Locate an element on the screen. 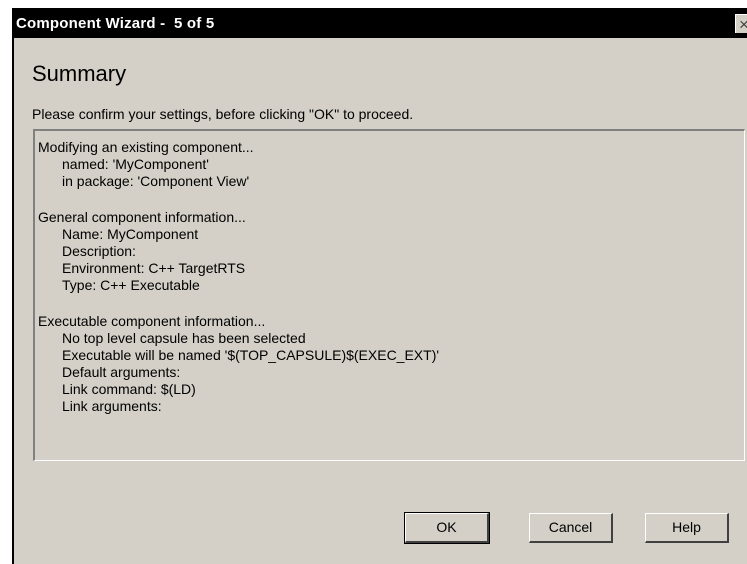 This screenshot has height=564, width=747. summary-line: in package: 'Component View' is located at coordinates (156, 181).